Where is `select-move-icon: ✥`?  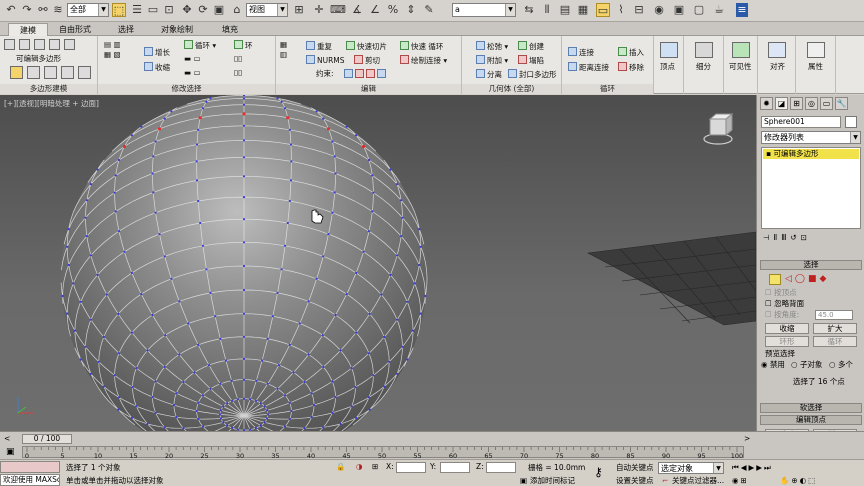 select-move-icon: ✥ is located at coordinates (187, 10).